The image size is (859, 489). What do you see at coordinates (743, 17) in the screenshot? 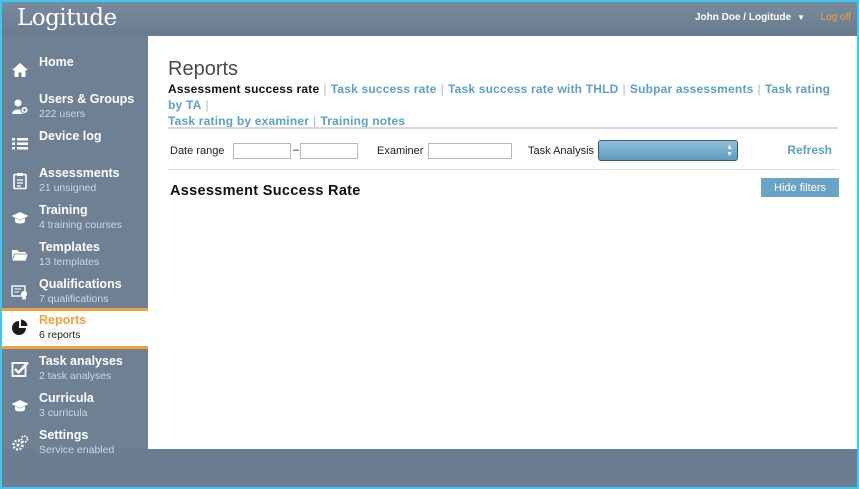
I see `user-name: John Doe / Logitude` at bounding box center [743, 17].